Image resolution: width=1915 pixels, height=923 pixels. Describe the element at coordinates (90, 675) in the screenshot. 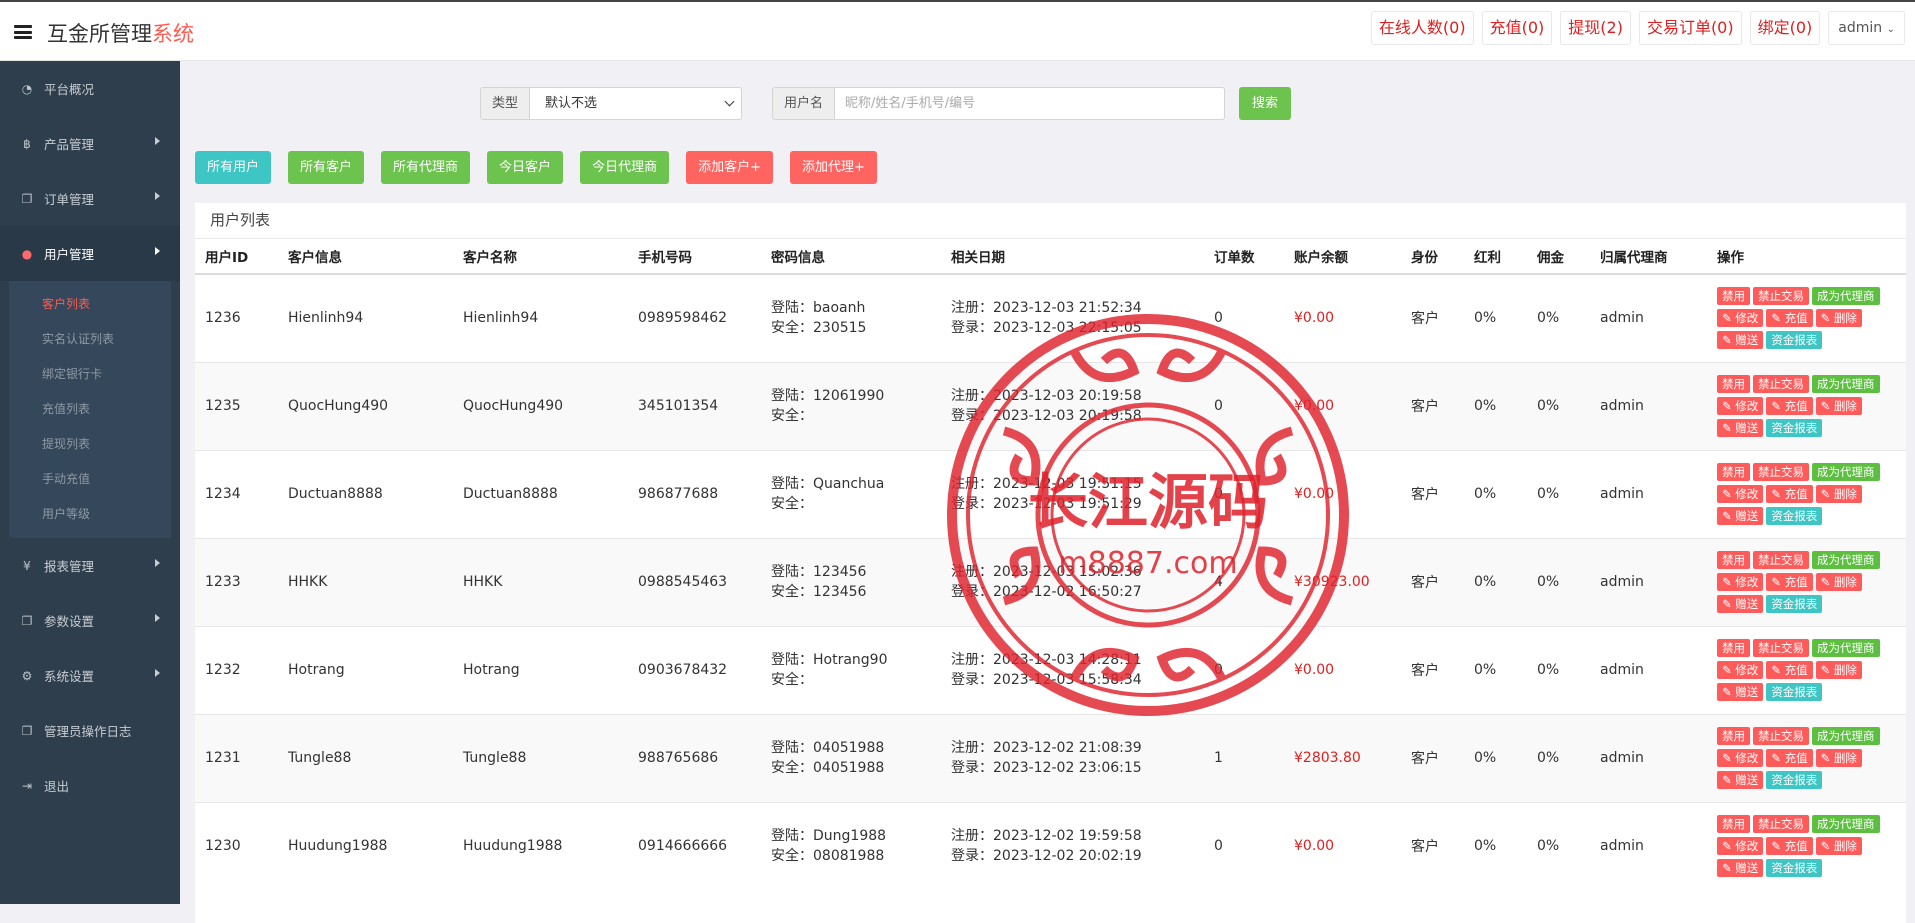

I see `sidebar-item-system: ⚙ 系统设置` at that location.